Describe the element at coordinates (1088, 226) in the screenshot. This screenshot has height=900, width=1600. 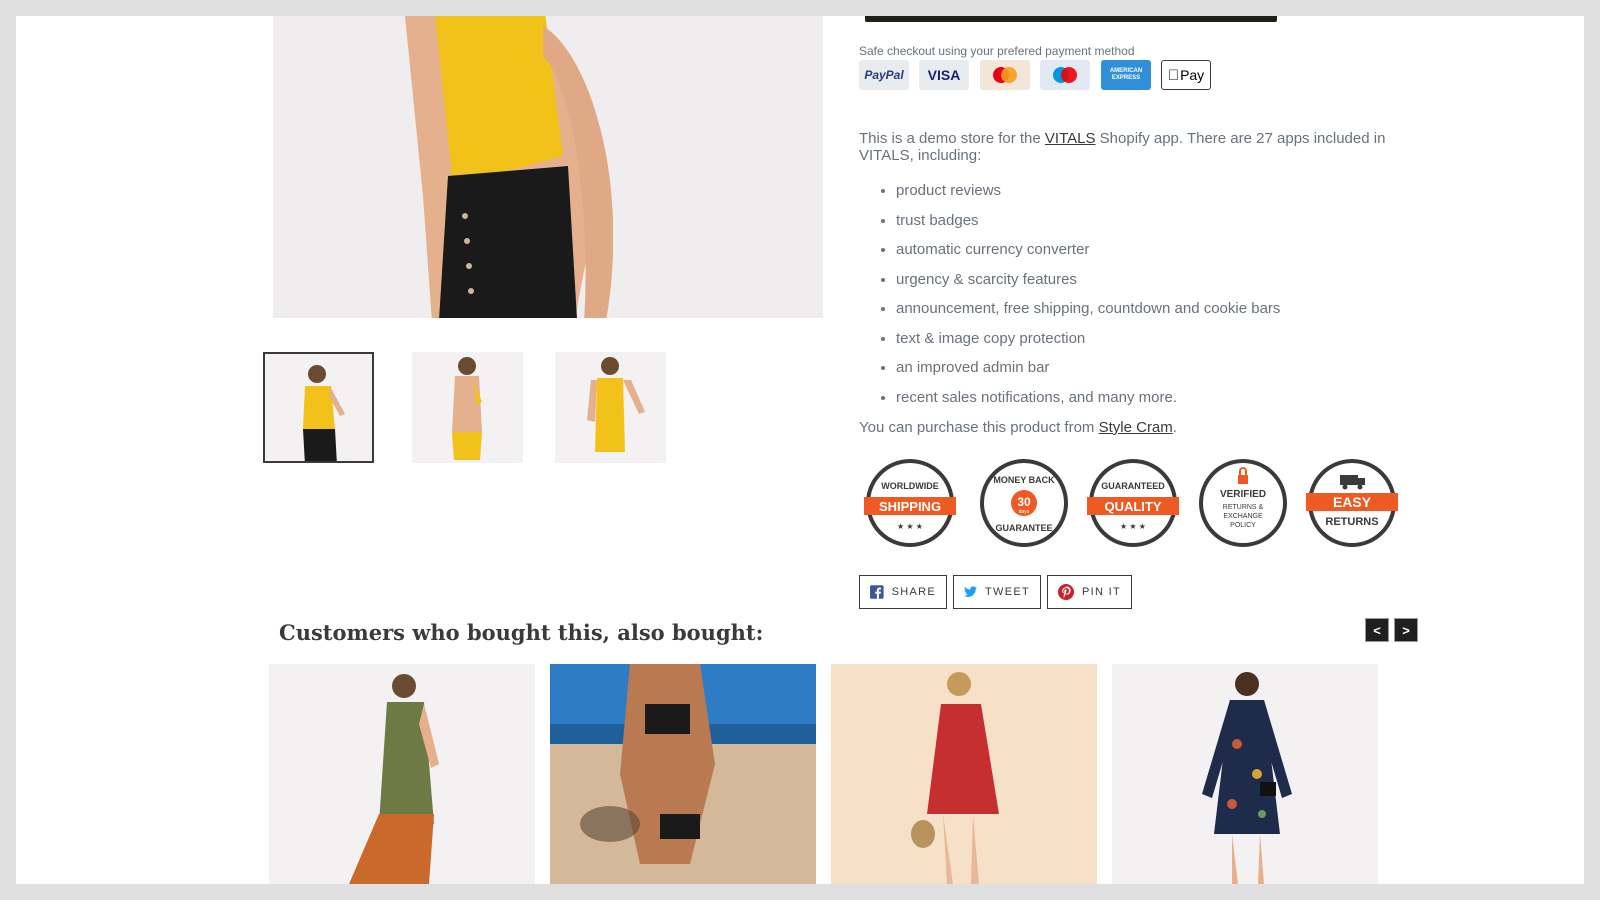
I see `list-item: trust badges` at that location.